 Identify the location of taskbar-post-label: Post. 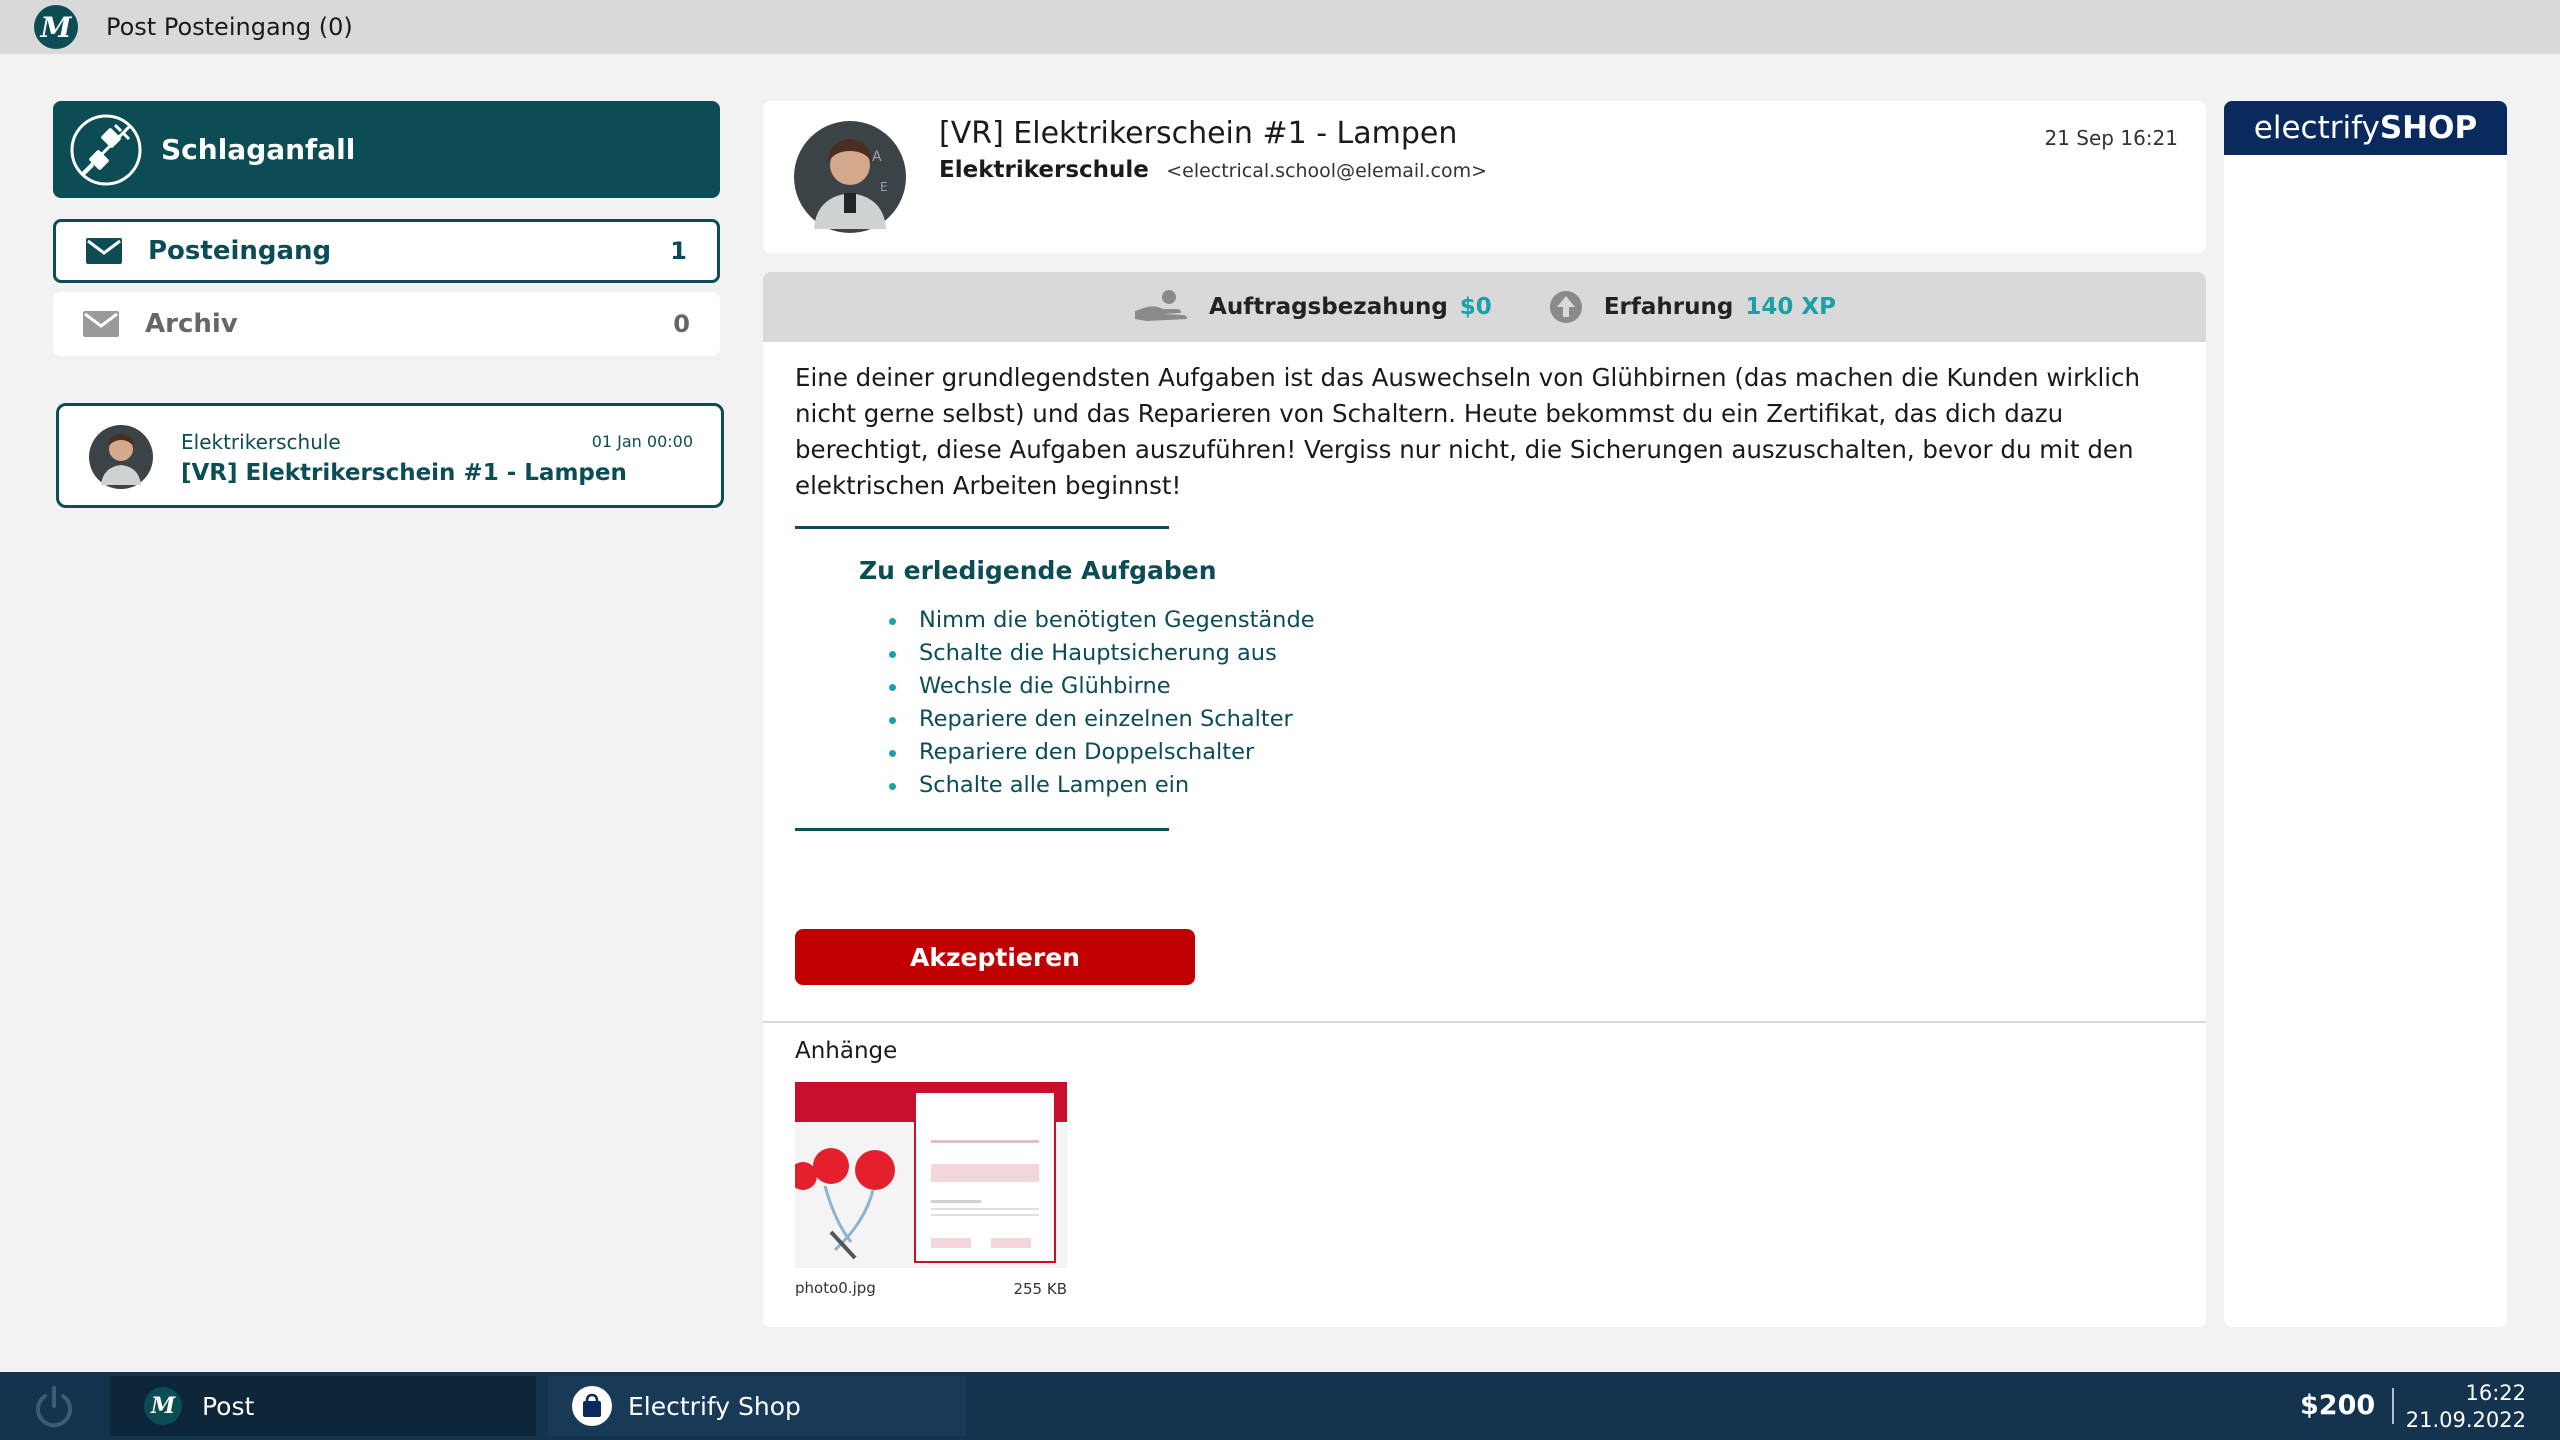
(228, 1406).